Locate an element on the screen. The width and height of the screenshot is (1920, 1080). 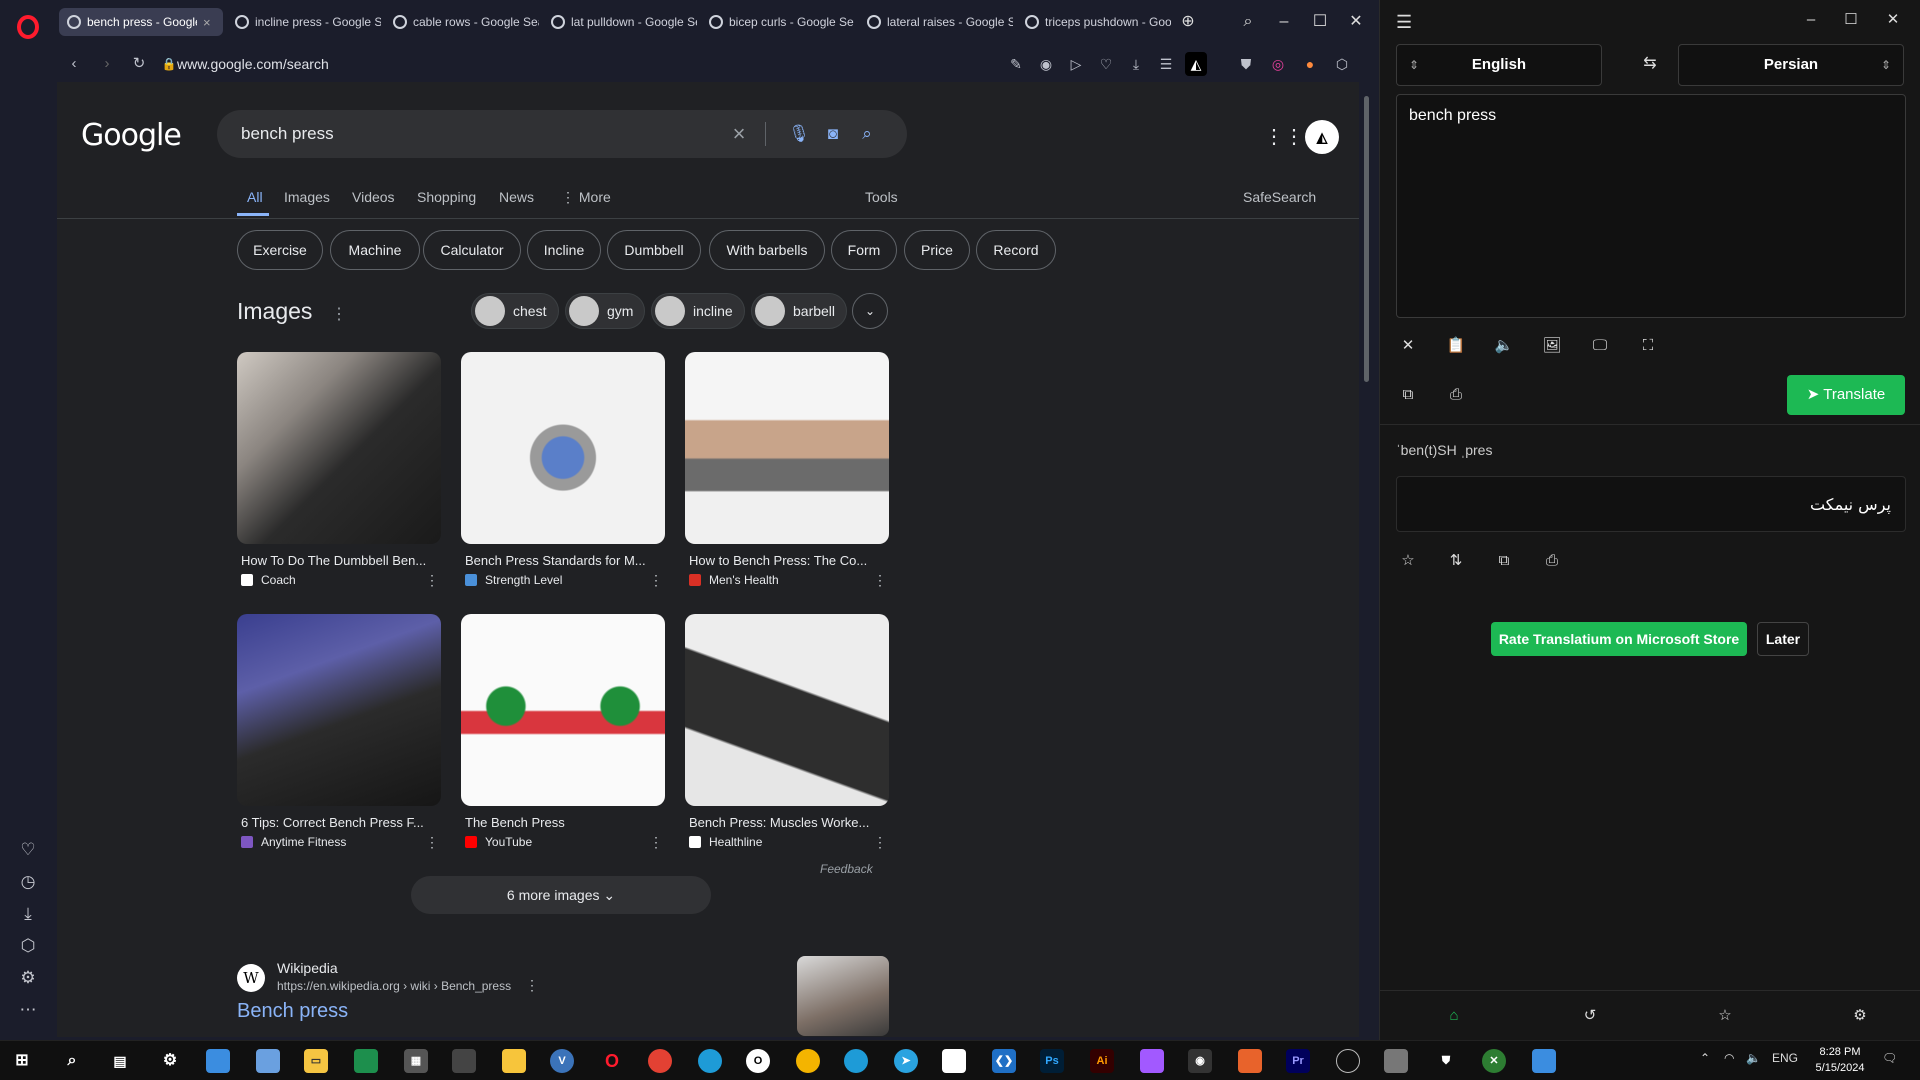
scrollbar-thumb is located at coordinates (1366, 239).